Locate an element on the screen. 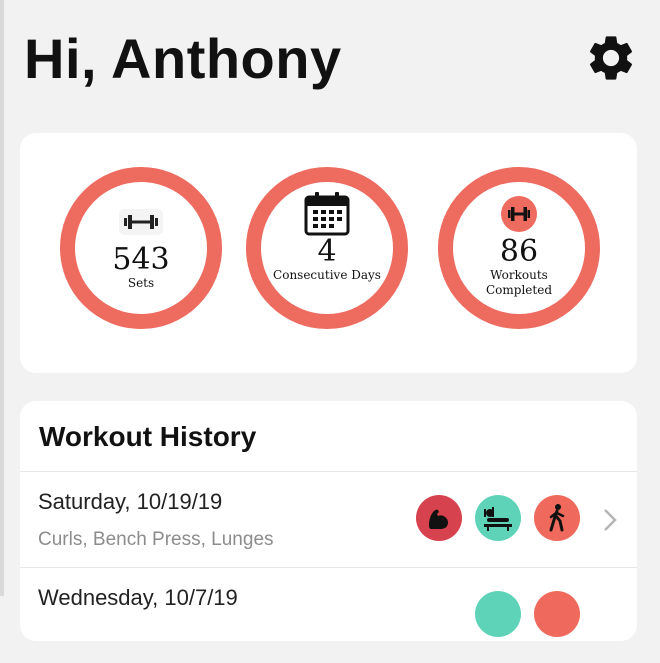 This screenshot has height=663, width=660. header: Hi, Anthony is located at coordinates (332, 58).